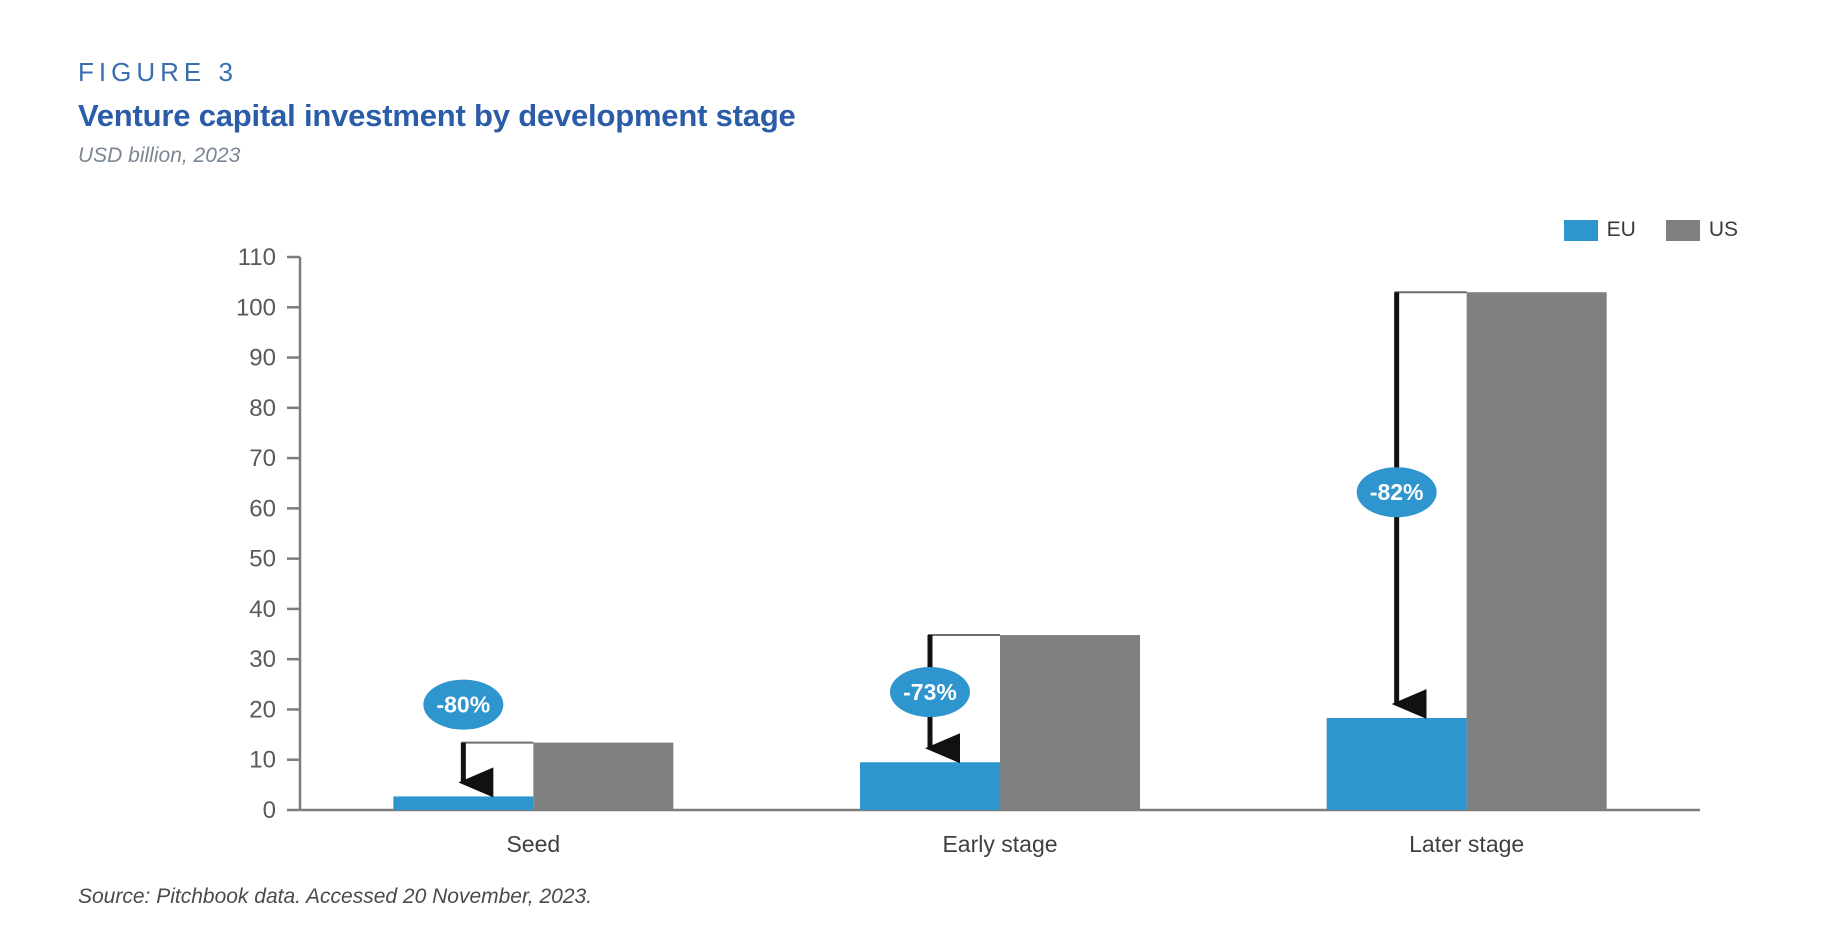  I want to click on percent-badge-label: -82%, so click(1397, 492).